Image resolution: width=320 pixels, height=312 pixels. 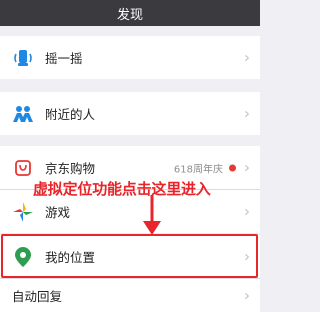 What do you see at coordinates (130, 295) in the screenshot?
I see `menu-item-auto-reply: 自动回复 ›` at bounding box center [130, 295].